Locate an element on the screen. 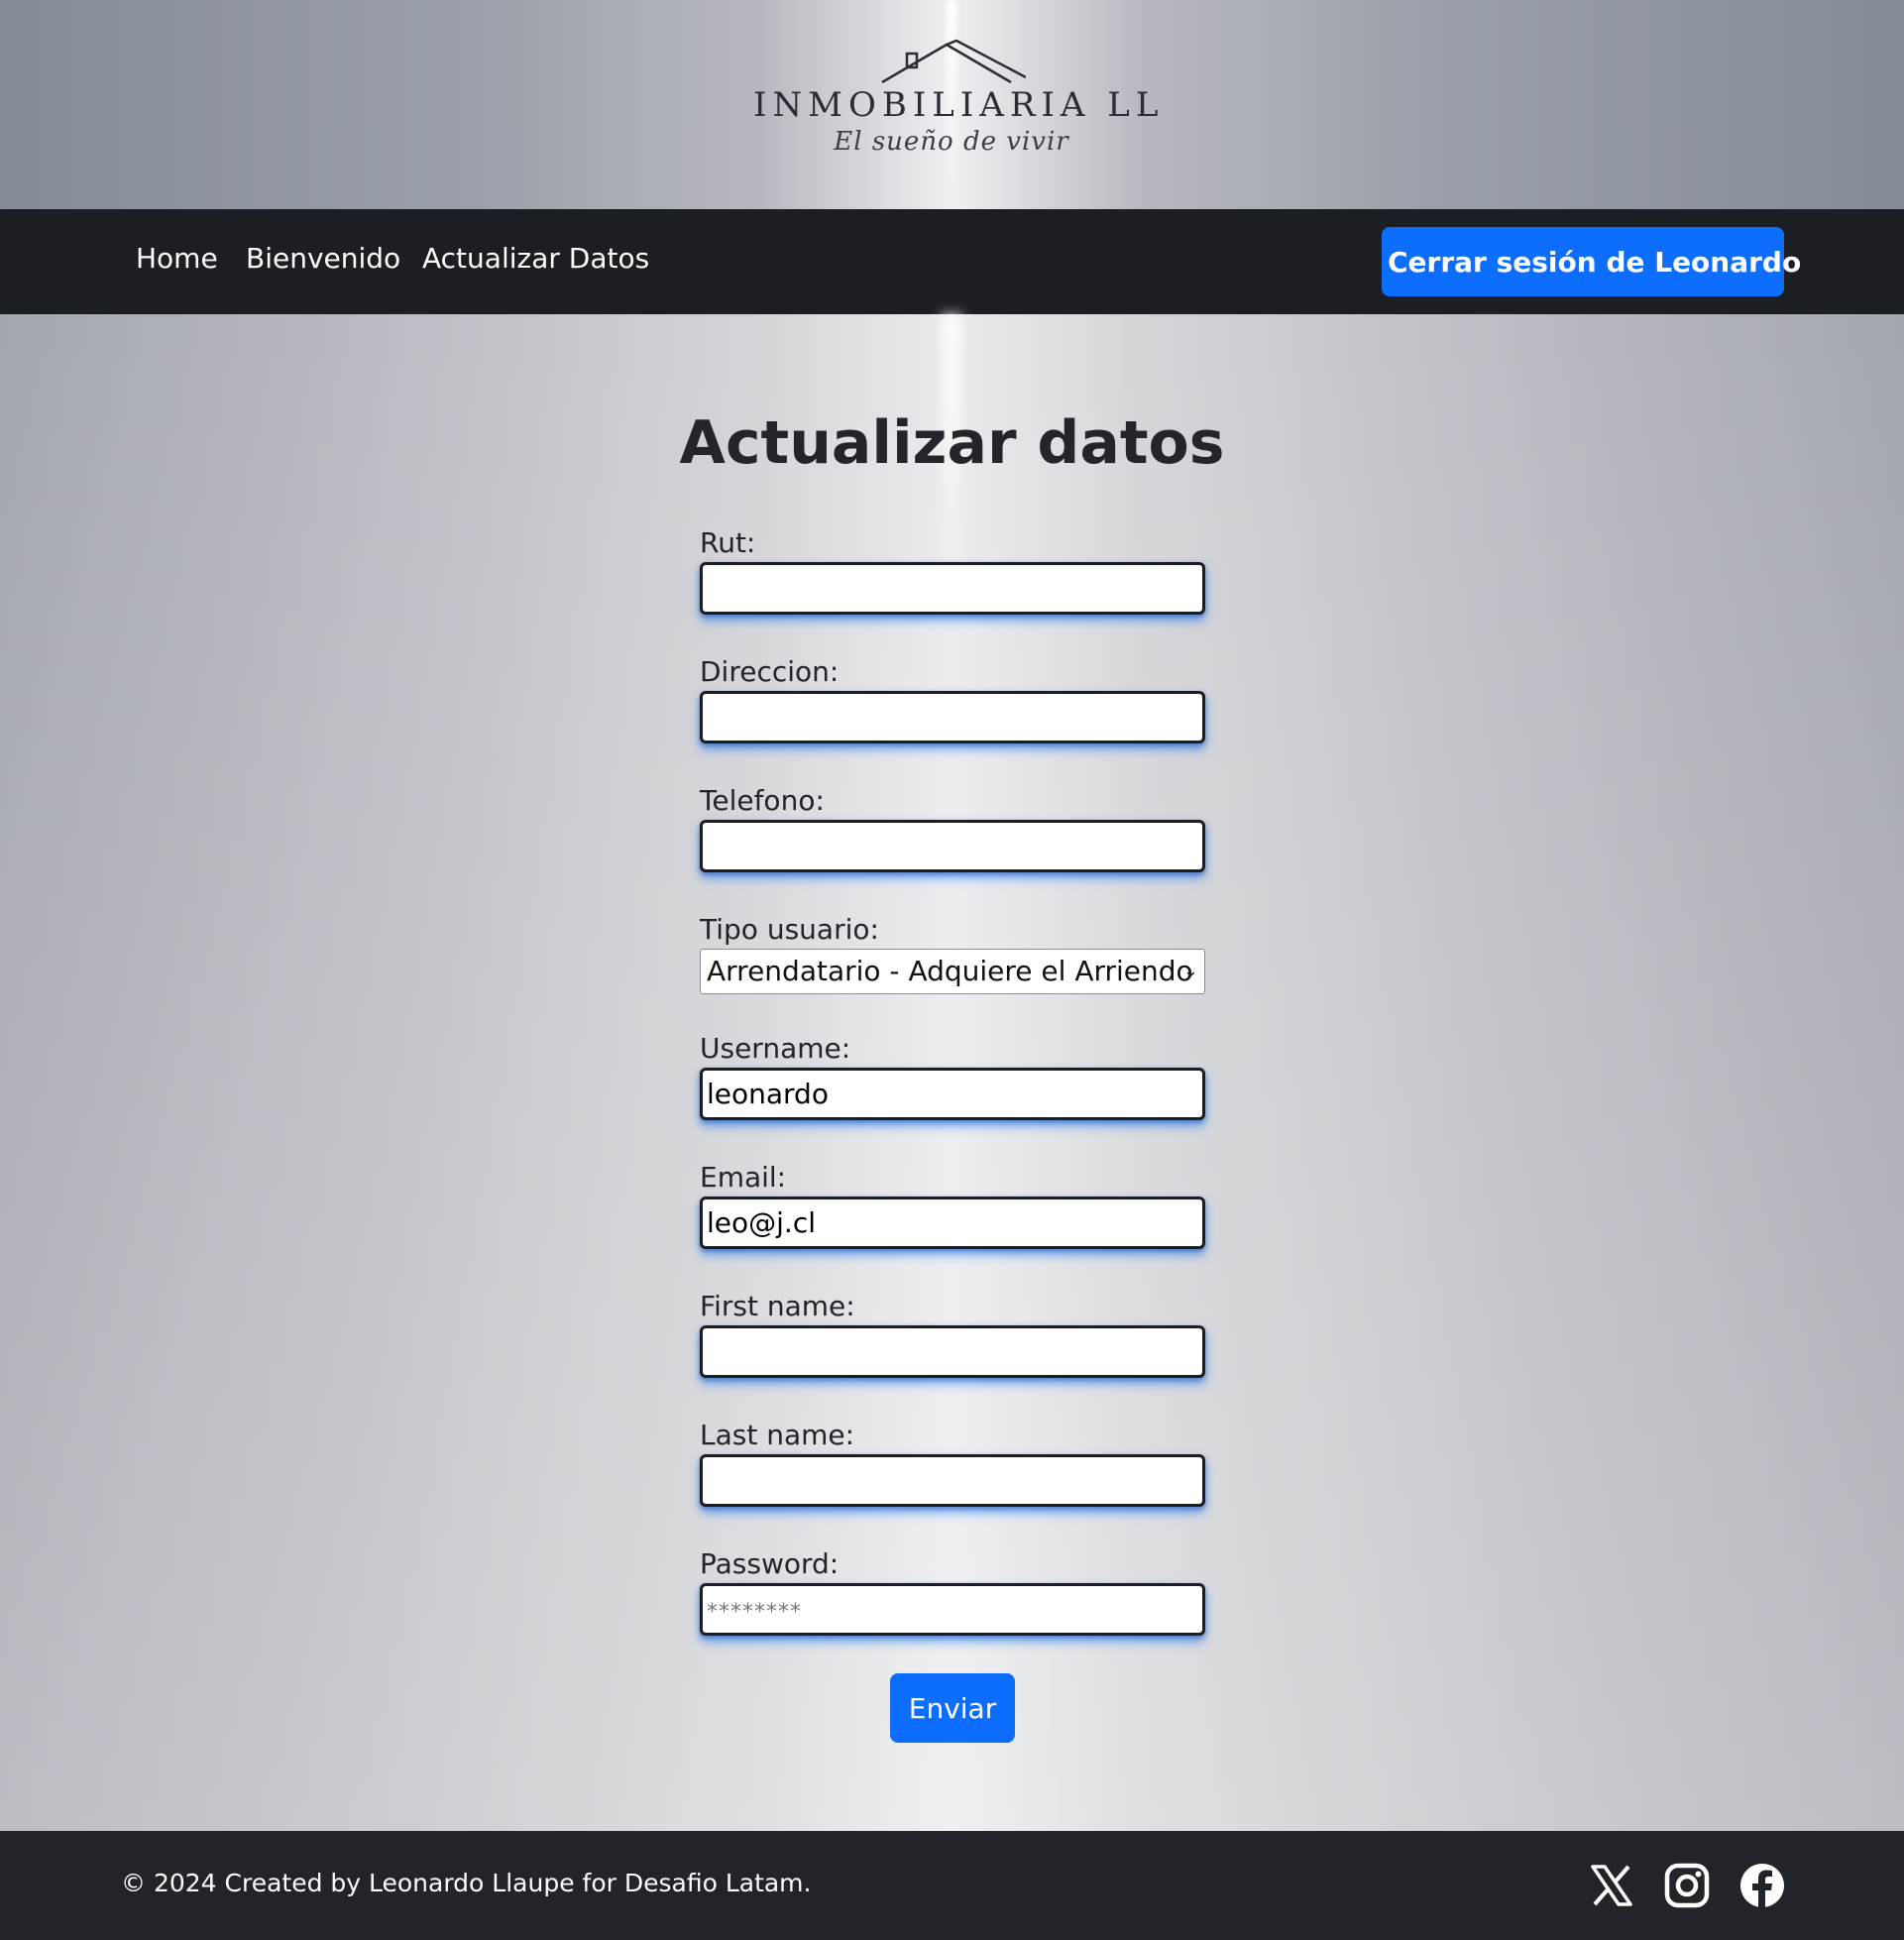  username-field-group: Username: is located at coordinates (952, 1075).